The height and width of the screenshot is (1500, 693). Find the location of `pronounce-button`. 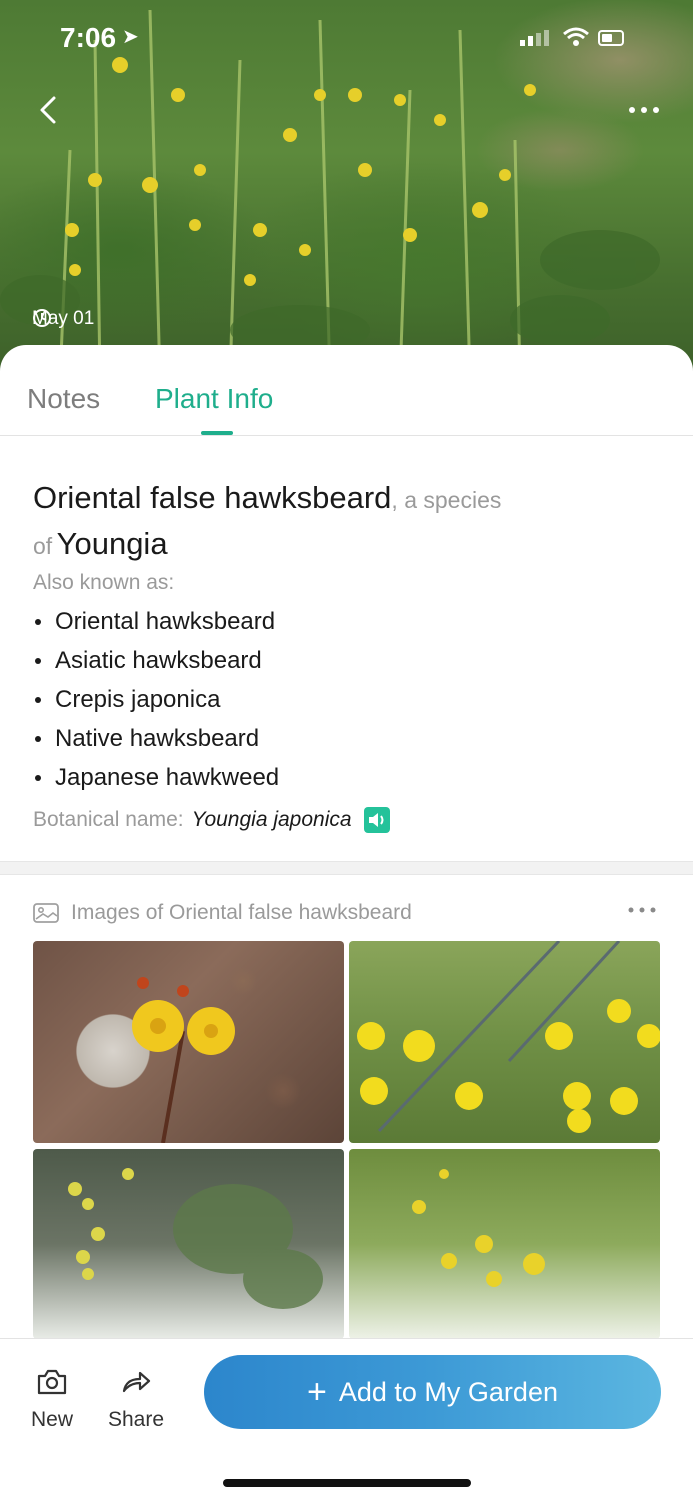

pronounce-button is located at coordinates (376, 820).